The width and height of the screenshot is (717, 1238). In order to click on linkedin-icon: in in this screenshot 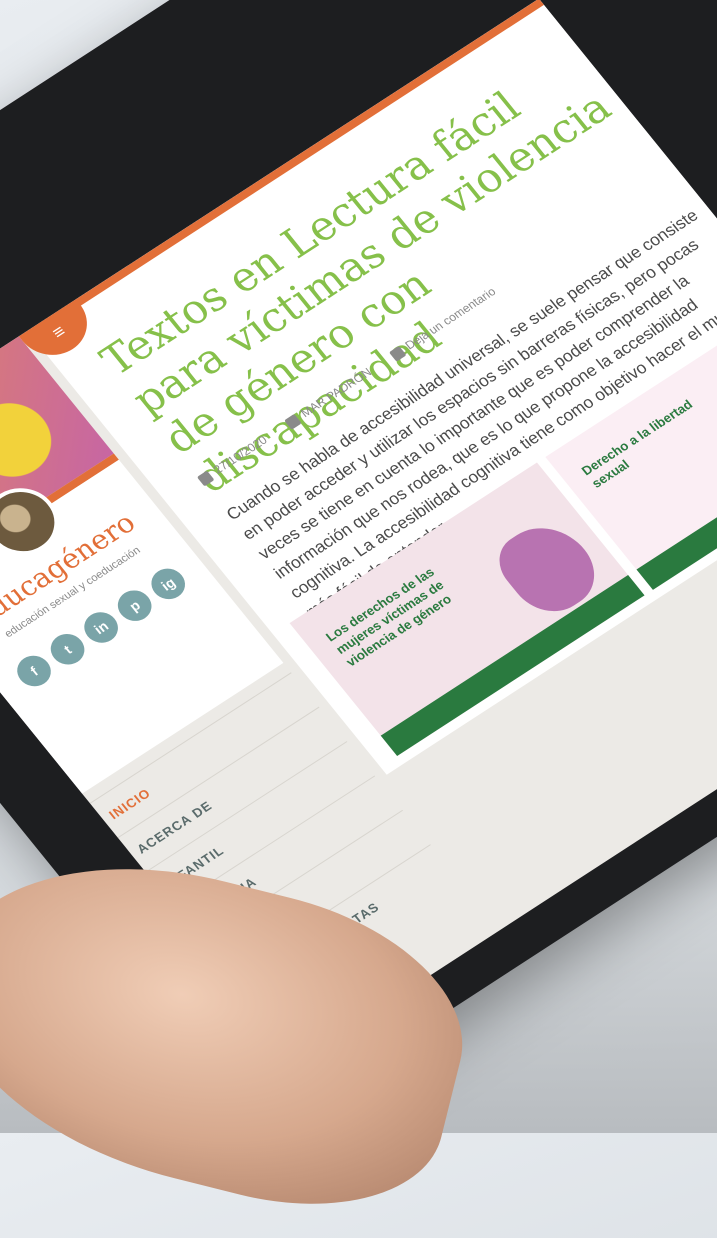, I will do `click(101, 627)`.